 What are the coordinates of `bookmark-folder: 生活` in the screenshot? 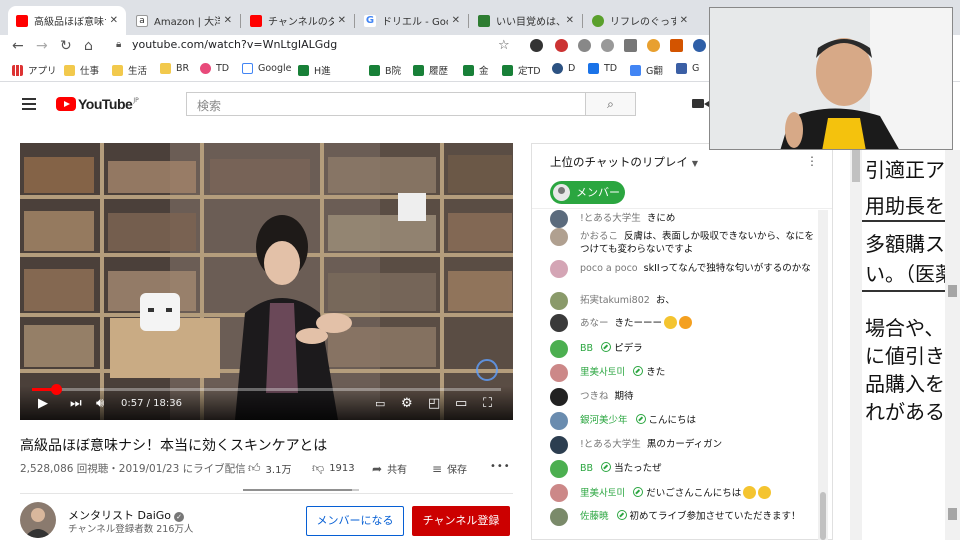 It's located at (129, 70).